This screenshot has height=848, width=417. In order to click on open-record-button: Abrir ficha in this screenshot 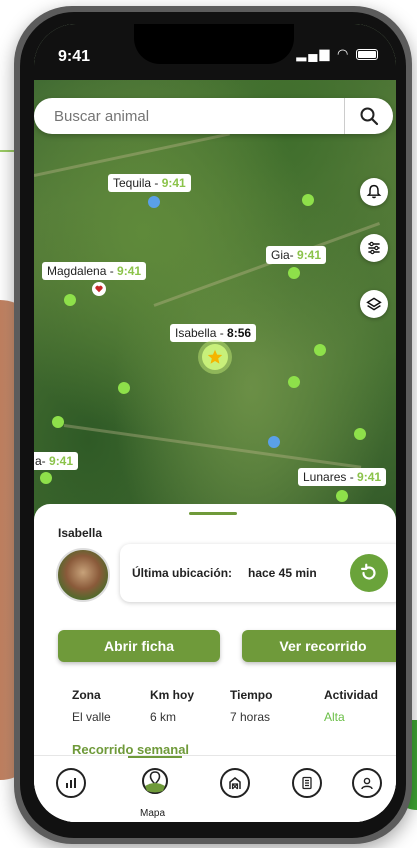, I will do `click(139, 646)`.